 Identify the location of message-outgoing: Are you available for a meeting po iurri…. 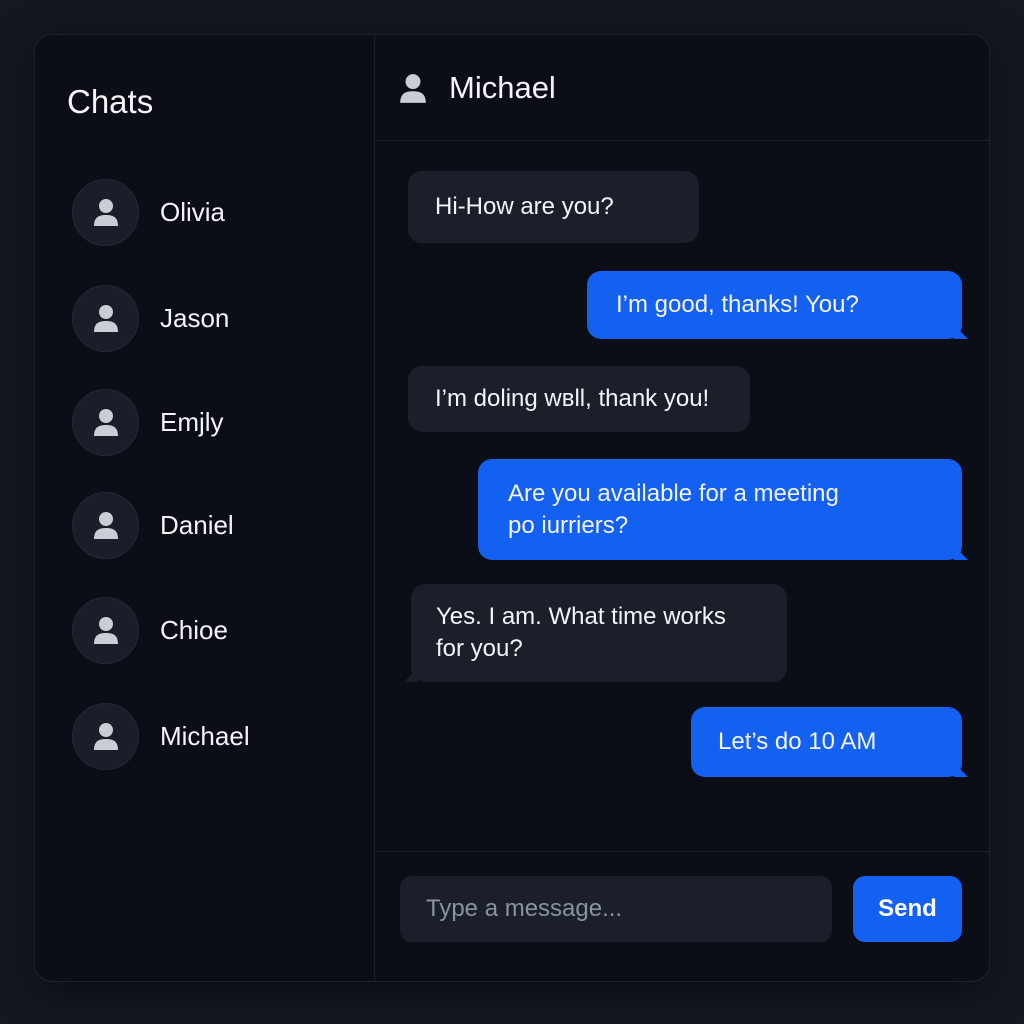
(720, 509).